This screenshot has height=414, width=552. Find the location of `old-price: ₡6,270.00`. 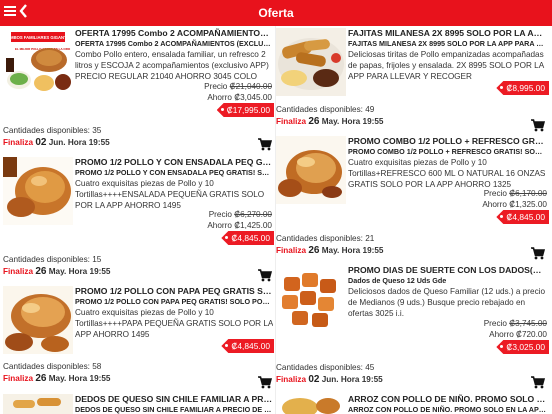

old-price: ₡6,270.00 is located at coordinates (253, 214).